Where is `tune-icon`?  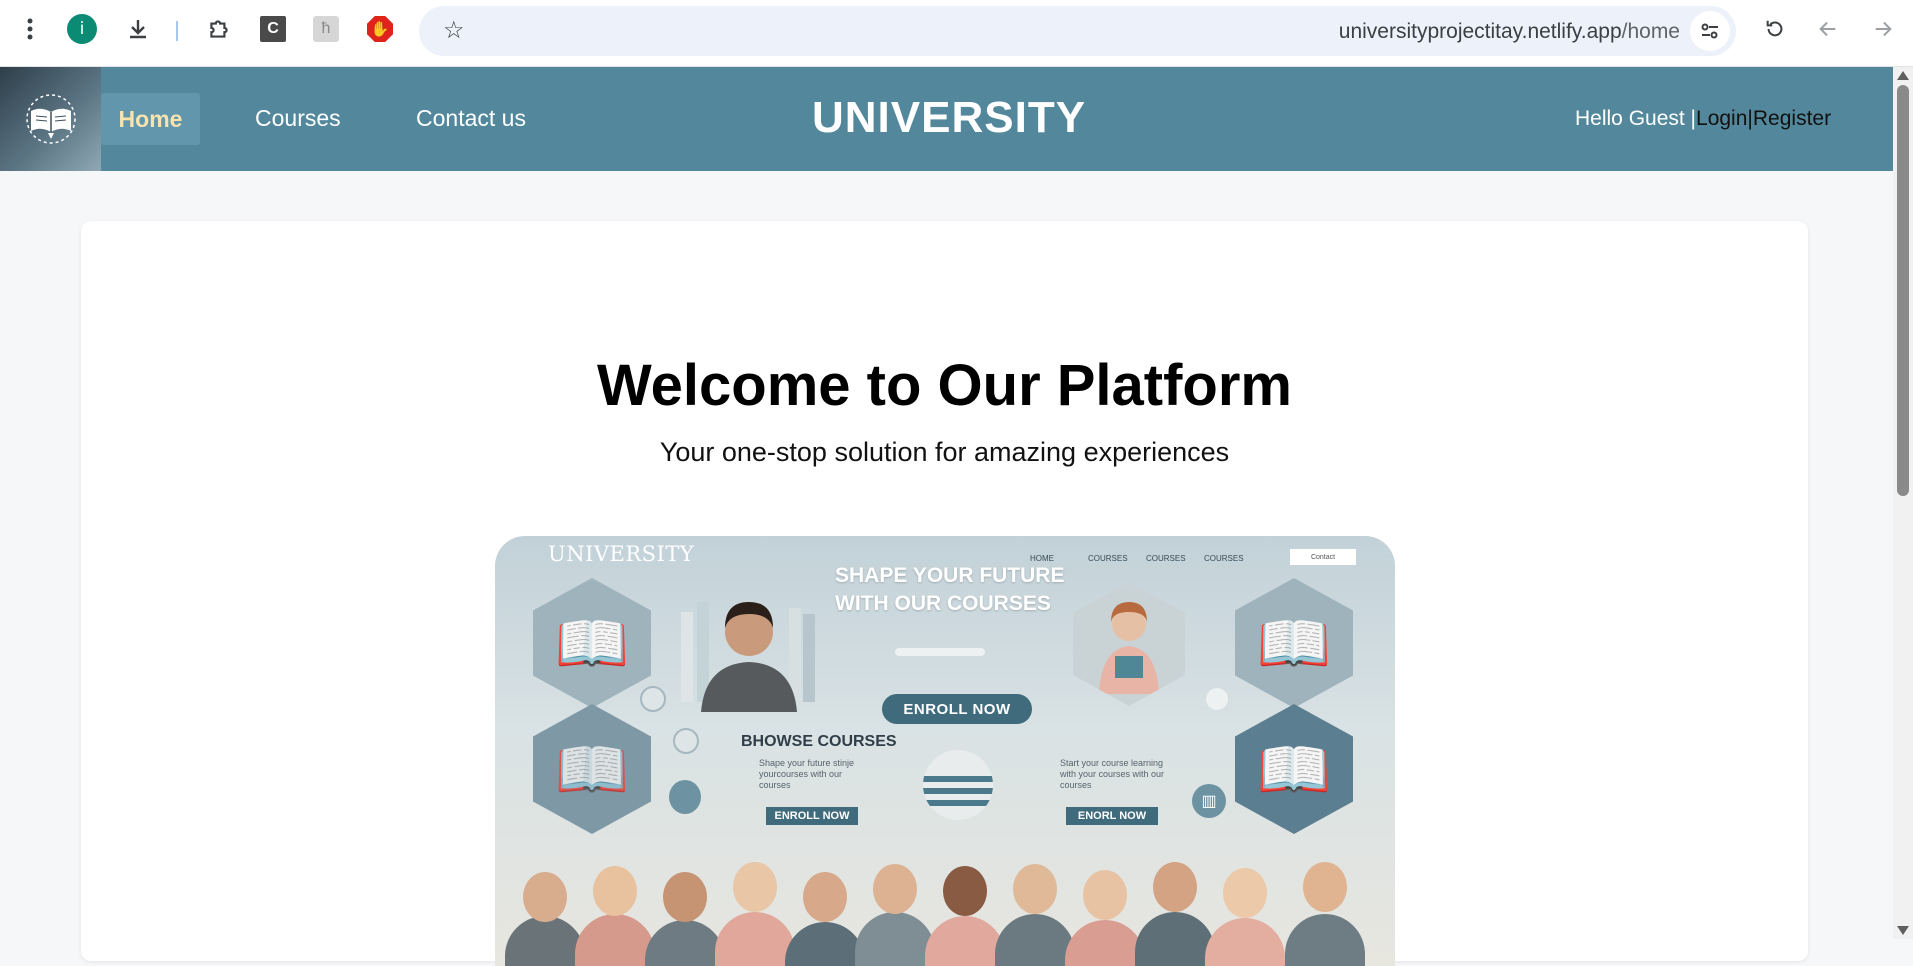
tune-icon is located at coordinates (1710, 31).